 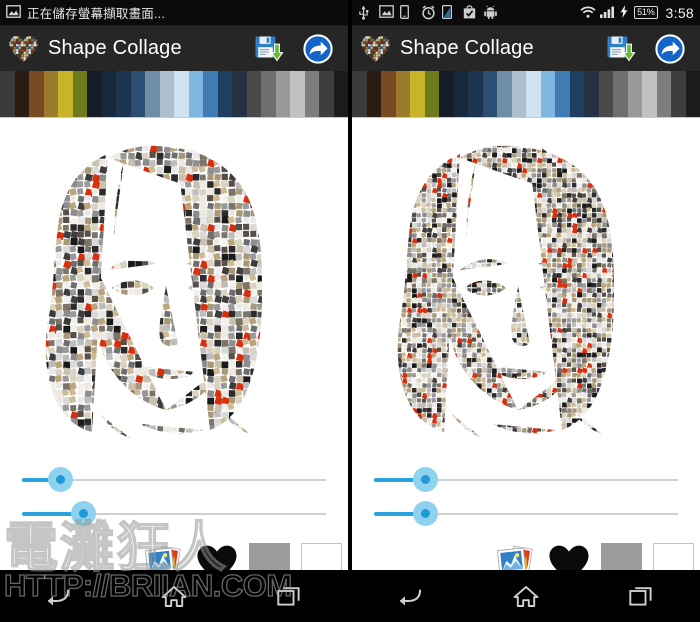 What do you see at coordinates (646, 12) in the screenshot?
I see `battery-percent: 51%` at bounding box center [646, 12].